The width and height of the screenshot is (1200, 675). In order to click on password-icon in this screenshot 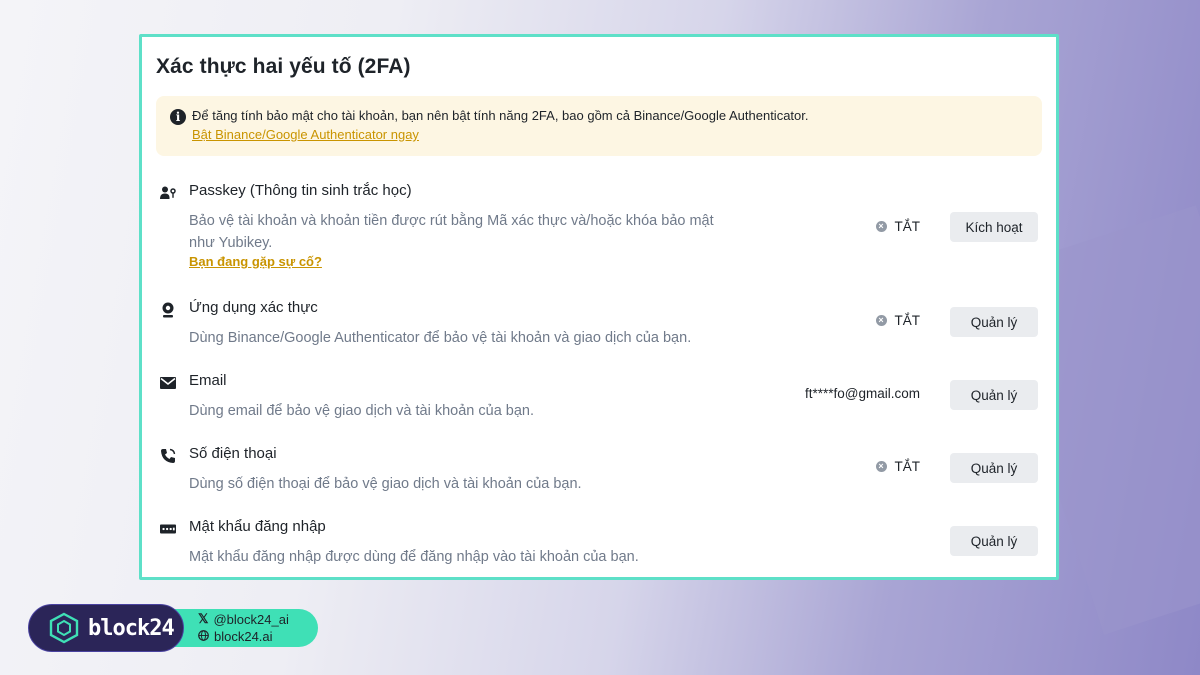, I will do `click(168, 529)`.